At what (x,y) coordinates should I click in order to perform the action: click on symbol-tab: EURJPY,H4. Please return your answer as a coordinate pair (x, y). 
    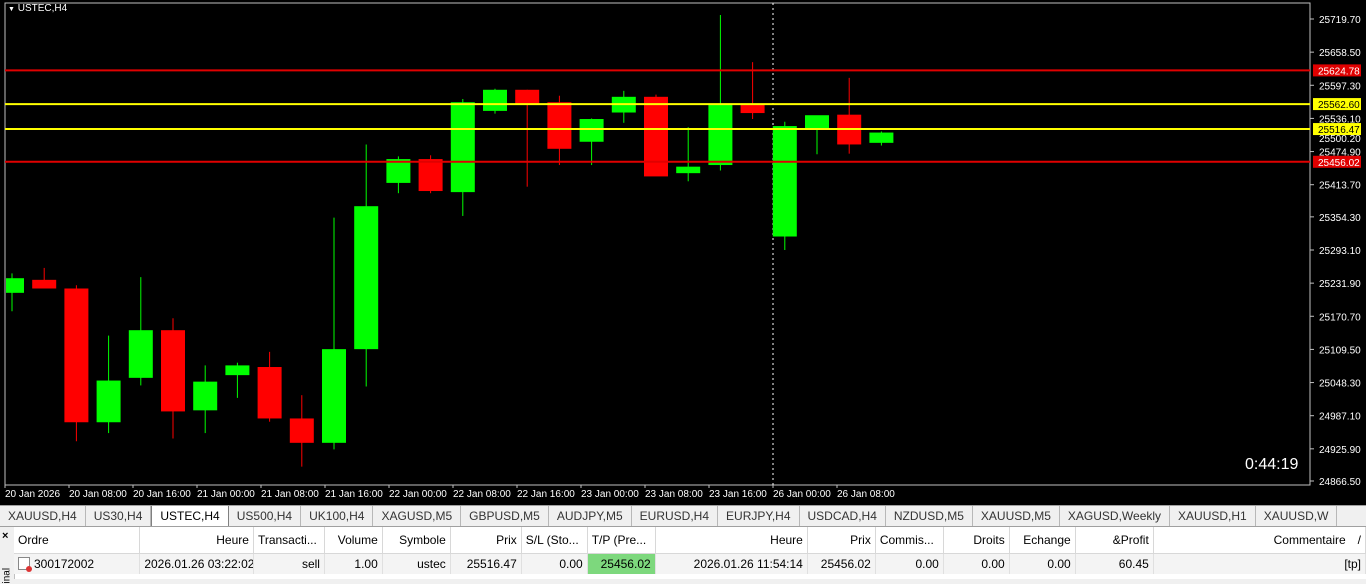
    Looking at the image, I should click on (759, 516).